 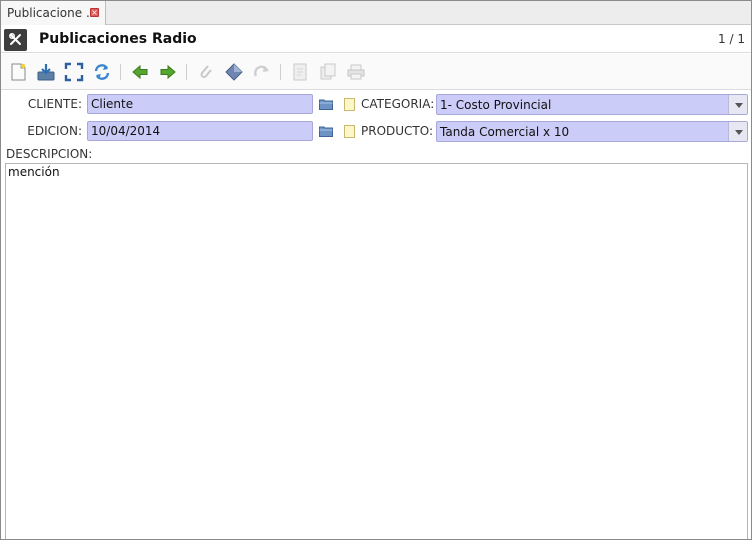 I want to click on diamond-icon, so click(x=234, y=72).